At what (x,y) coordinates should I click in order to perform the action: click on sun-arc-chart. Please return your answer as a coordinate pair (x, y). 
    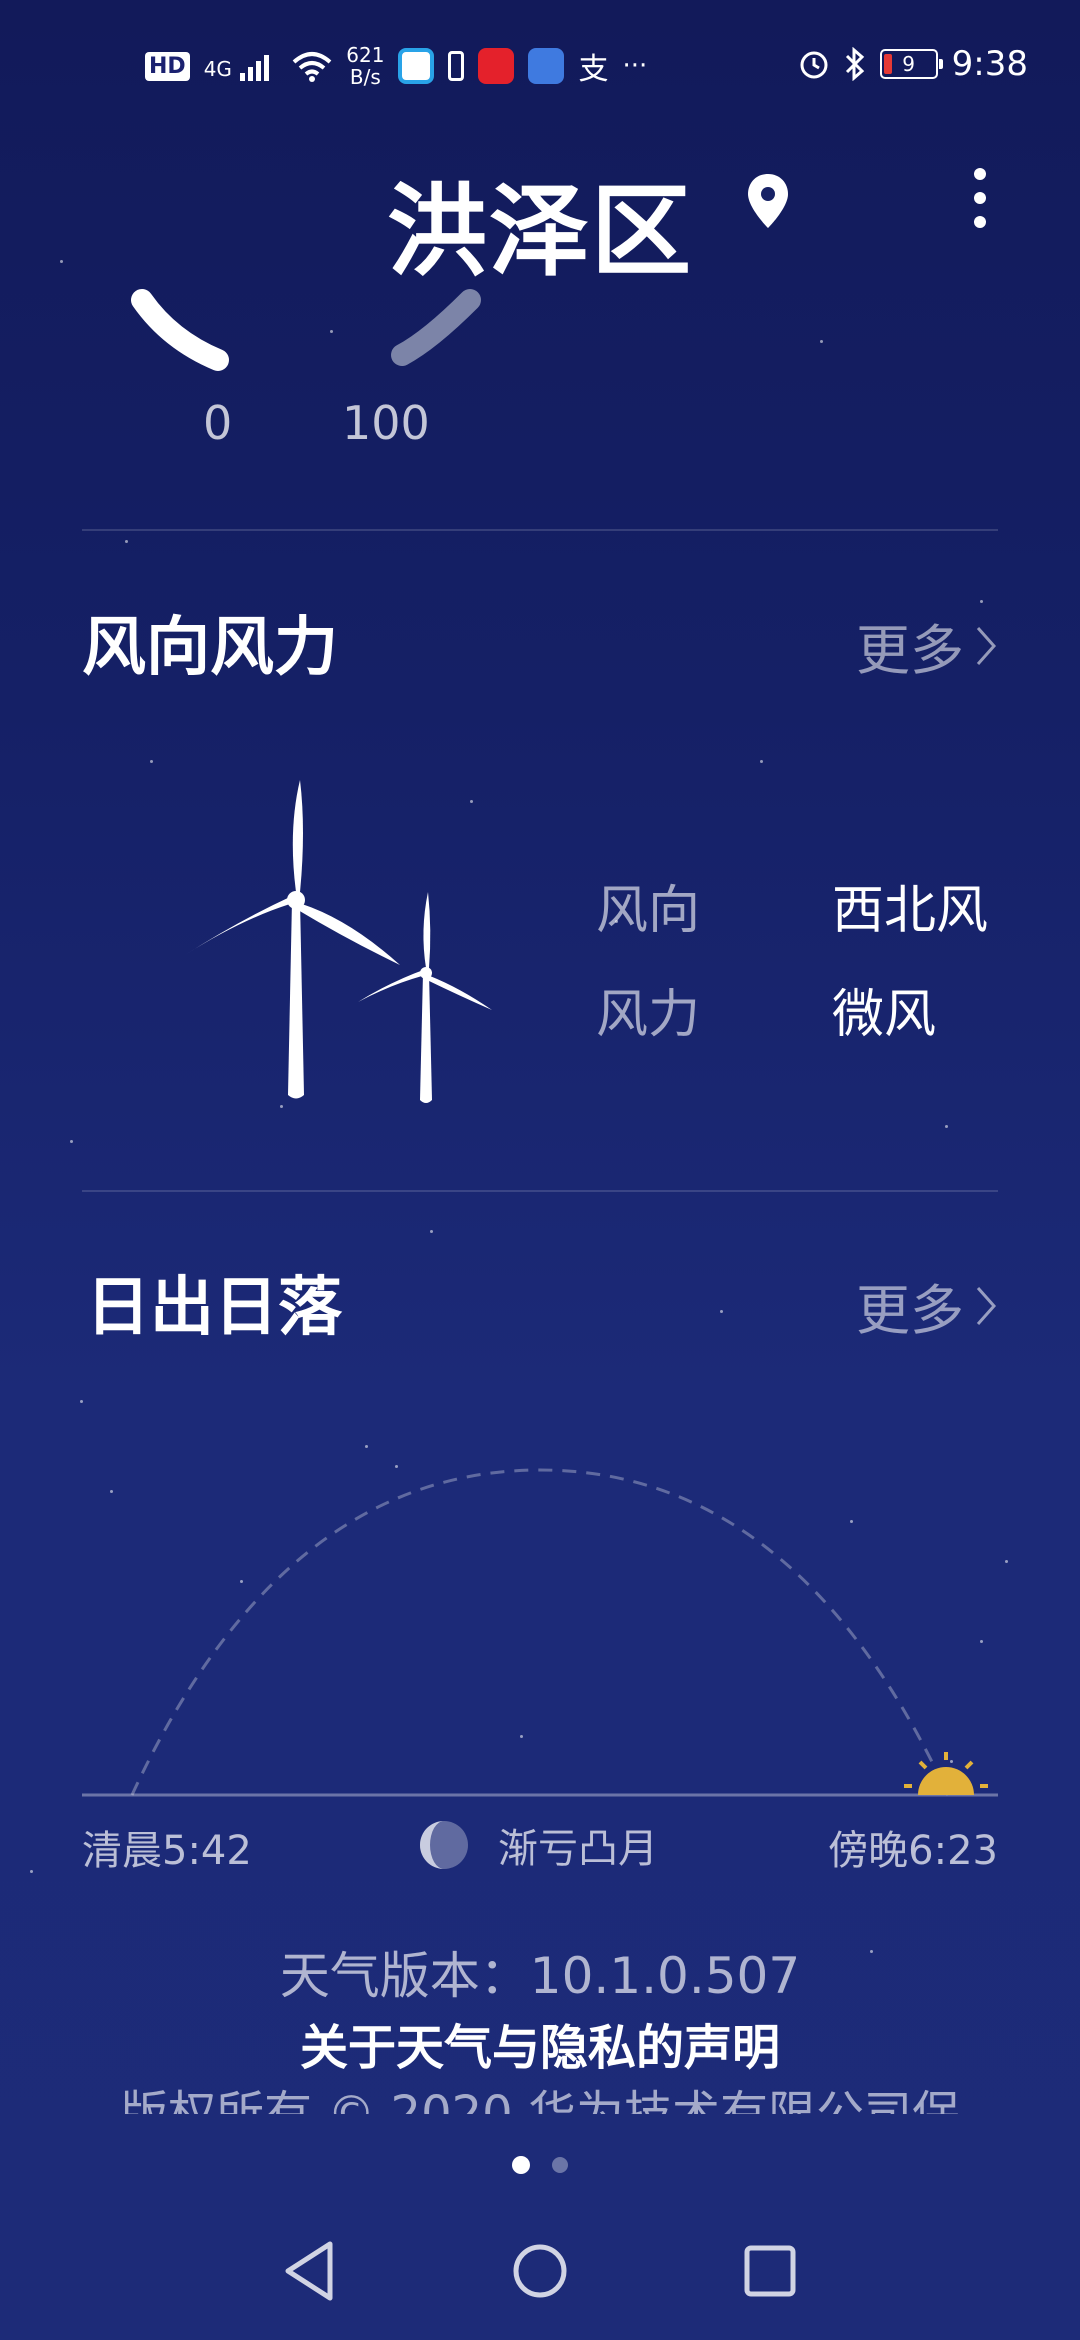
    Looking at the image, I should click on (540, 1632).